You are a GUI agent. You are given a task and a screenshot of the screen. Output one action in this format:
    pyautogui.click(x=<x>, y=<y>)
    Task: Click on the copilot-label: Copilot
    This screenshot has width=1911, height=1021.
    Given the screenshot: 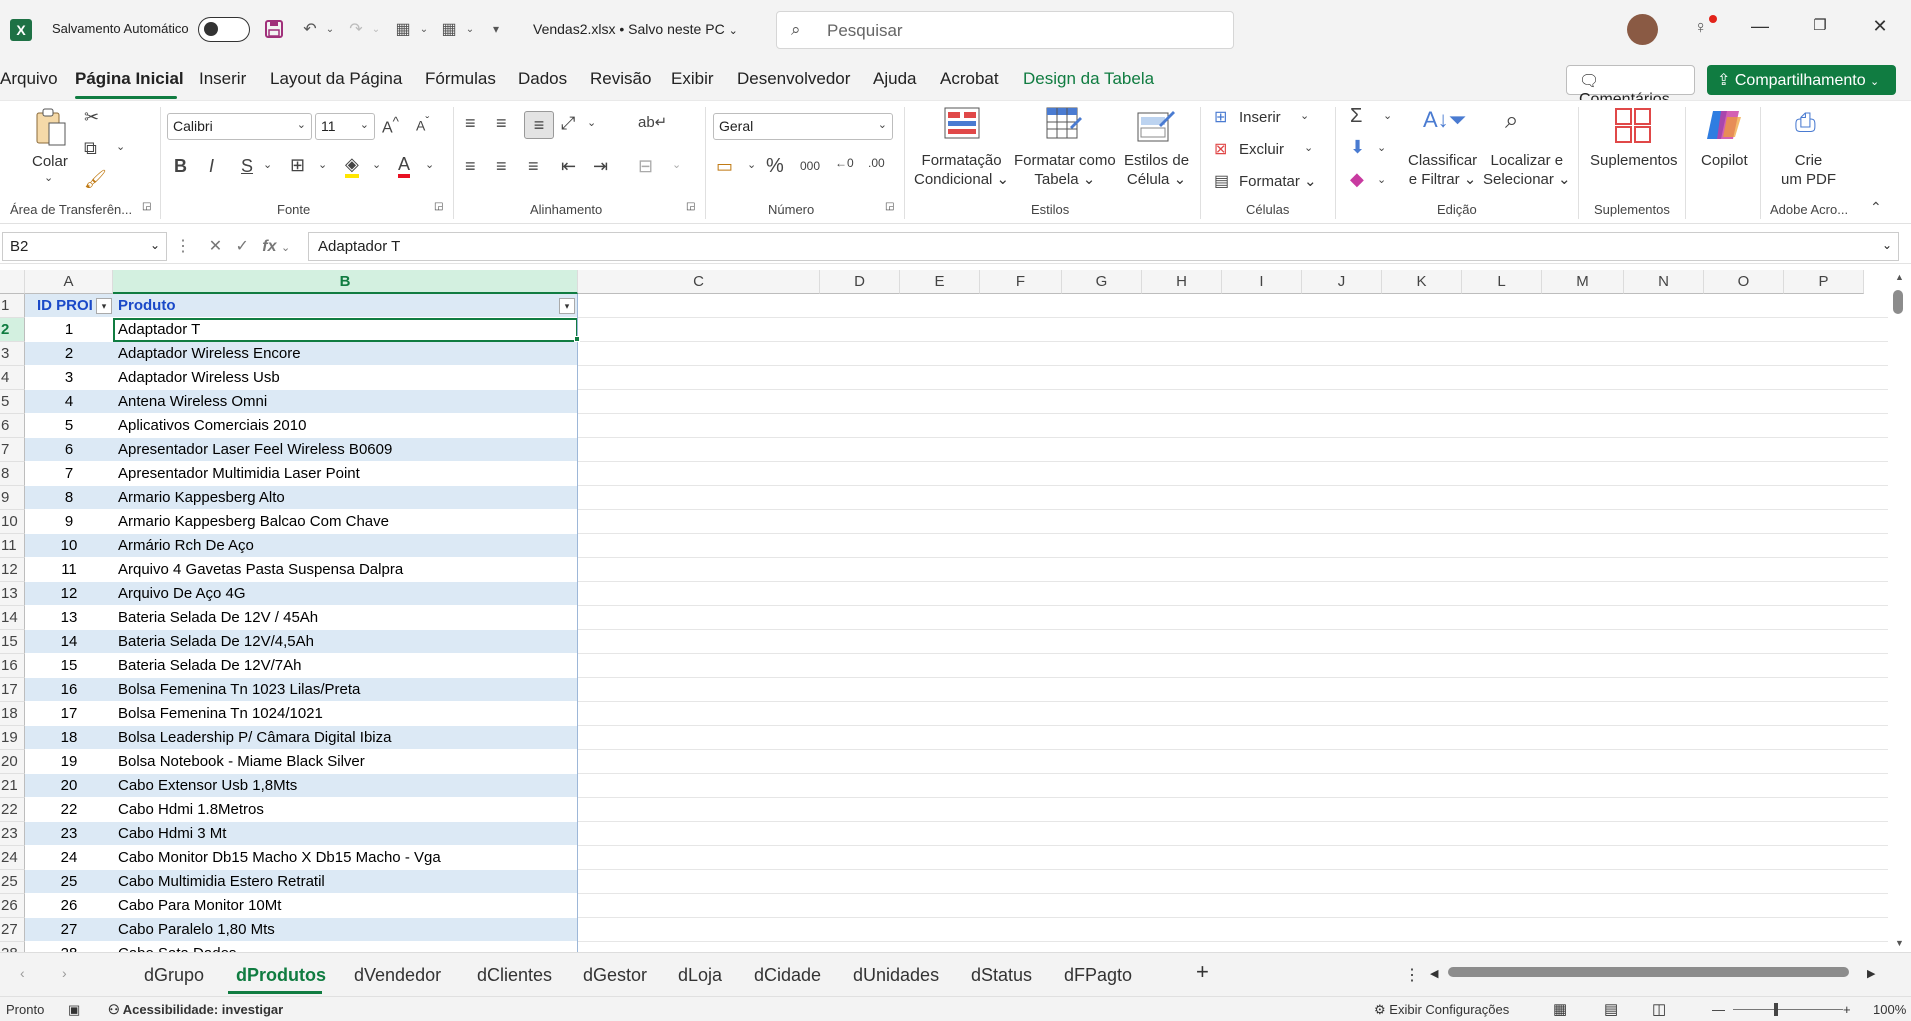 What is the action you would take?
    pyautogui.click(x=1724, y=160)
    